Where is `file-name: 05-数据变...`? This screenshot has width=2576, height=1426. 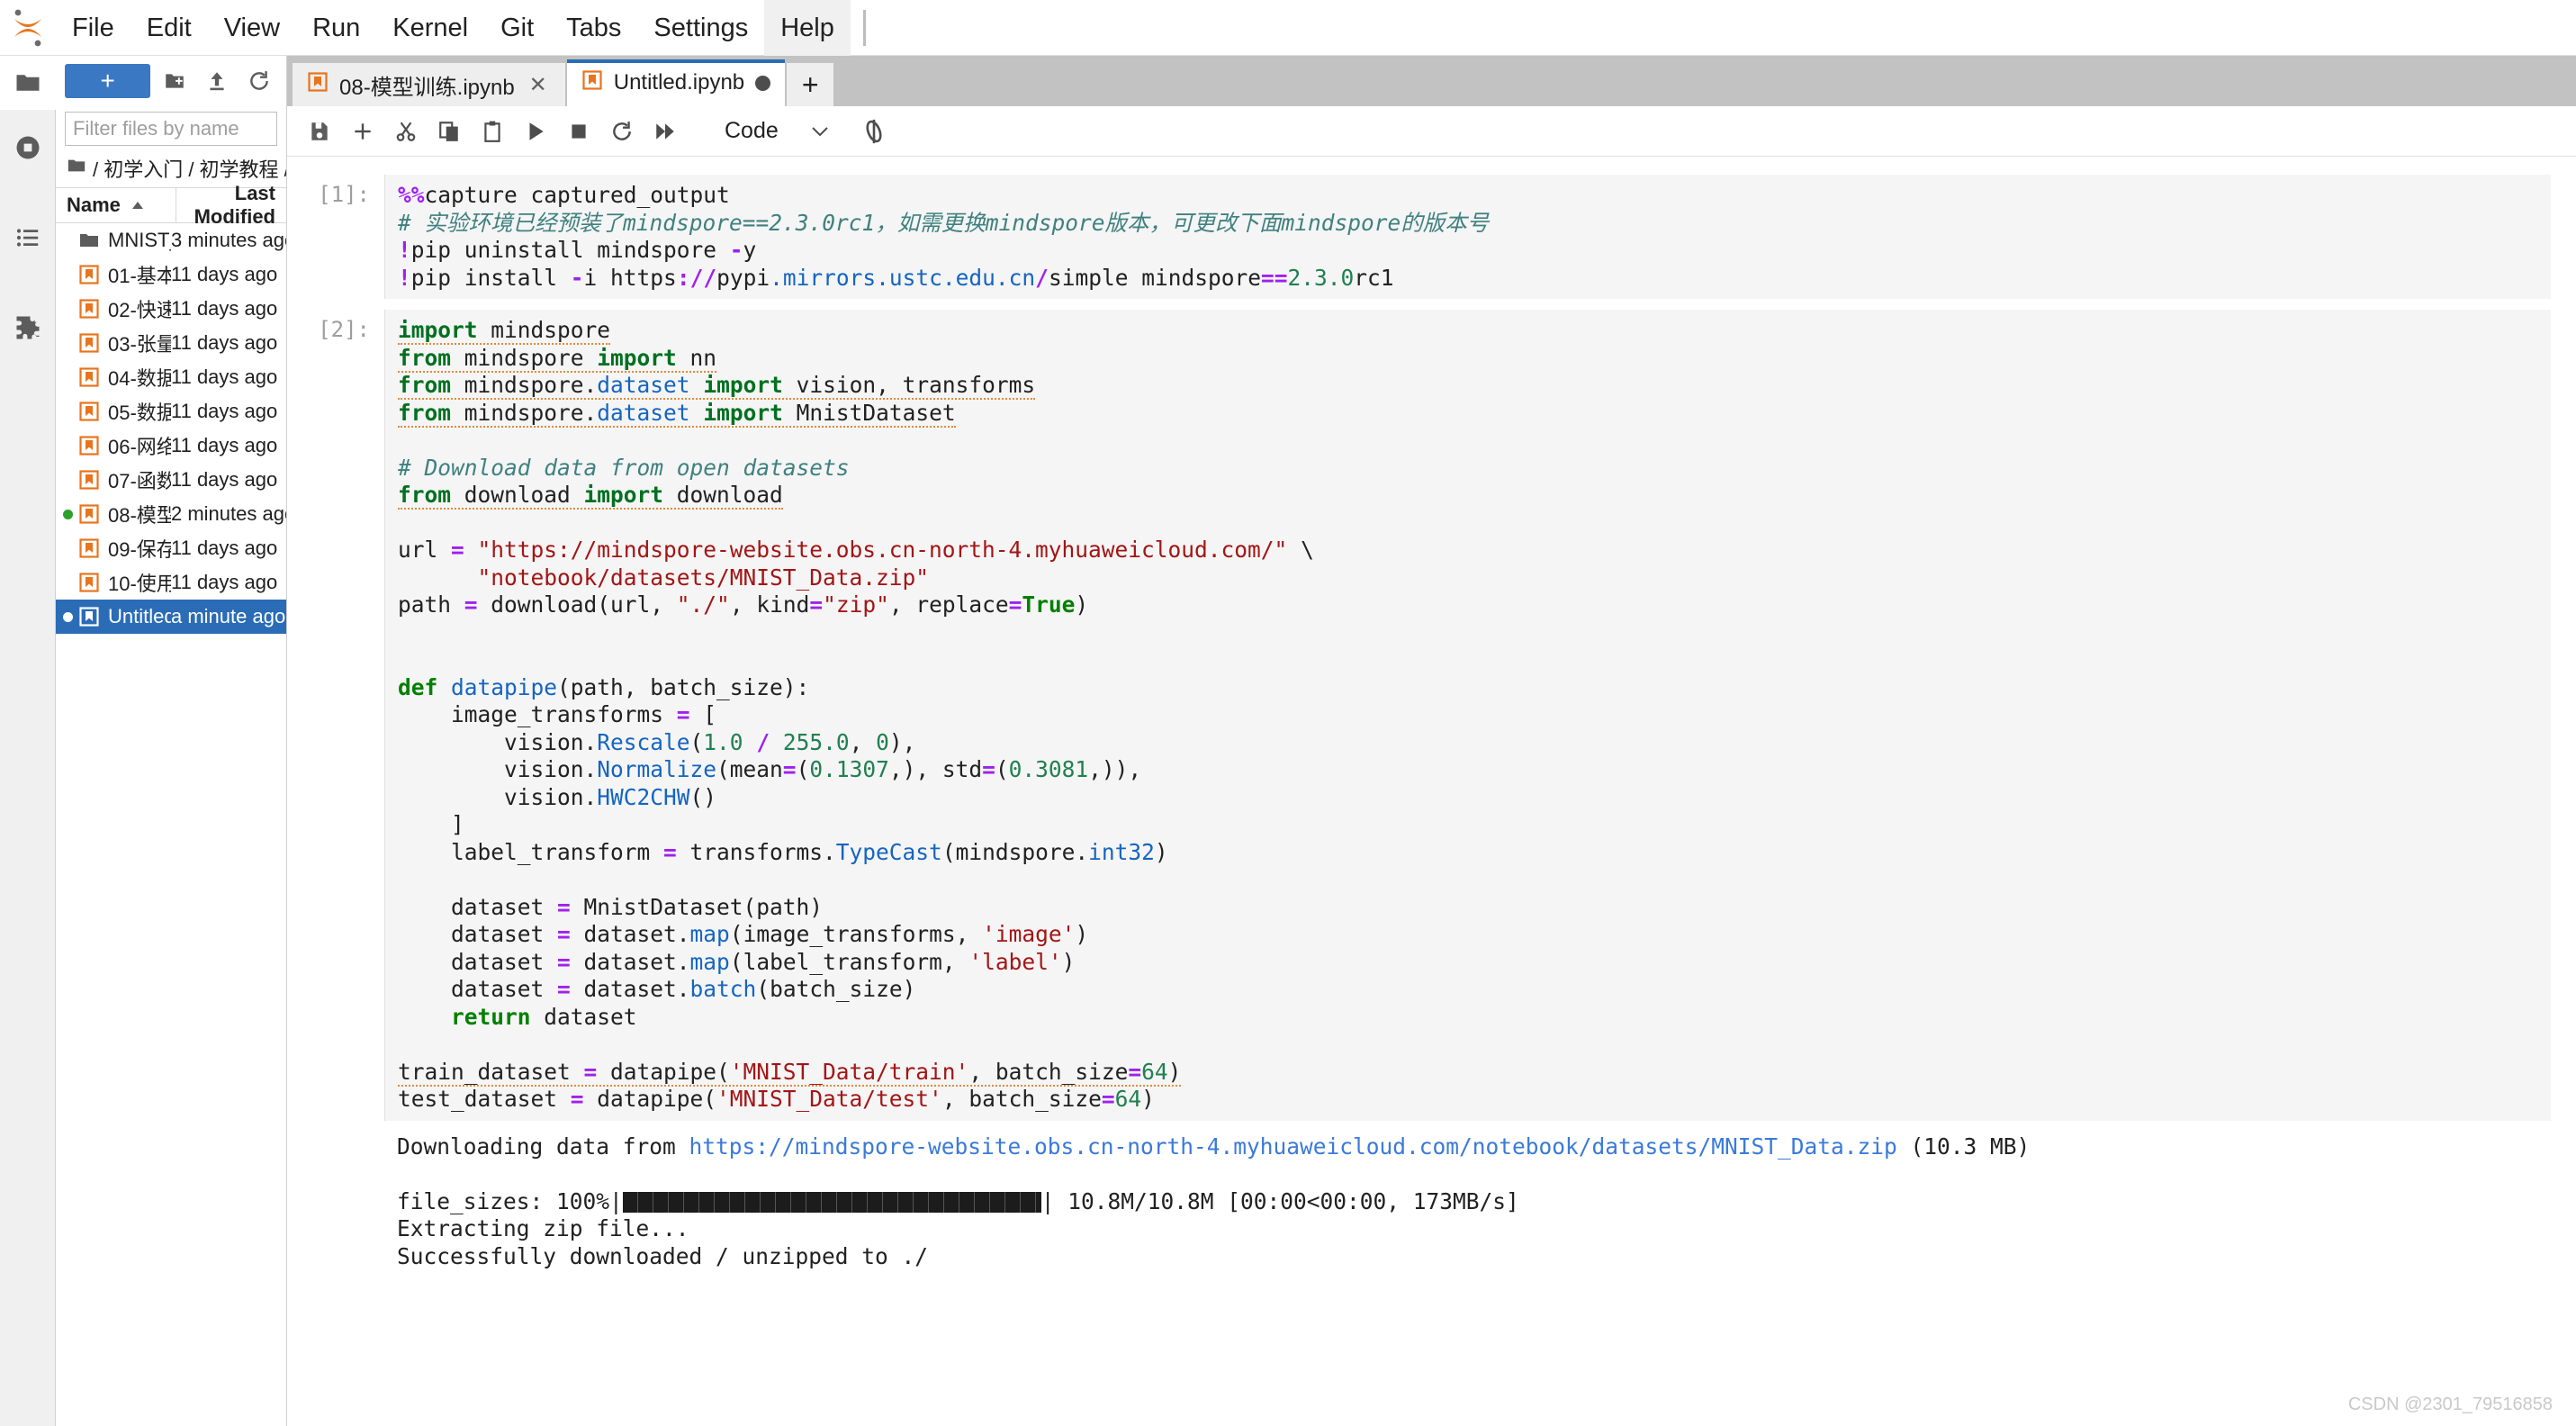 file-name: 05-数据变... is located at coordinates (139, 413).